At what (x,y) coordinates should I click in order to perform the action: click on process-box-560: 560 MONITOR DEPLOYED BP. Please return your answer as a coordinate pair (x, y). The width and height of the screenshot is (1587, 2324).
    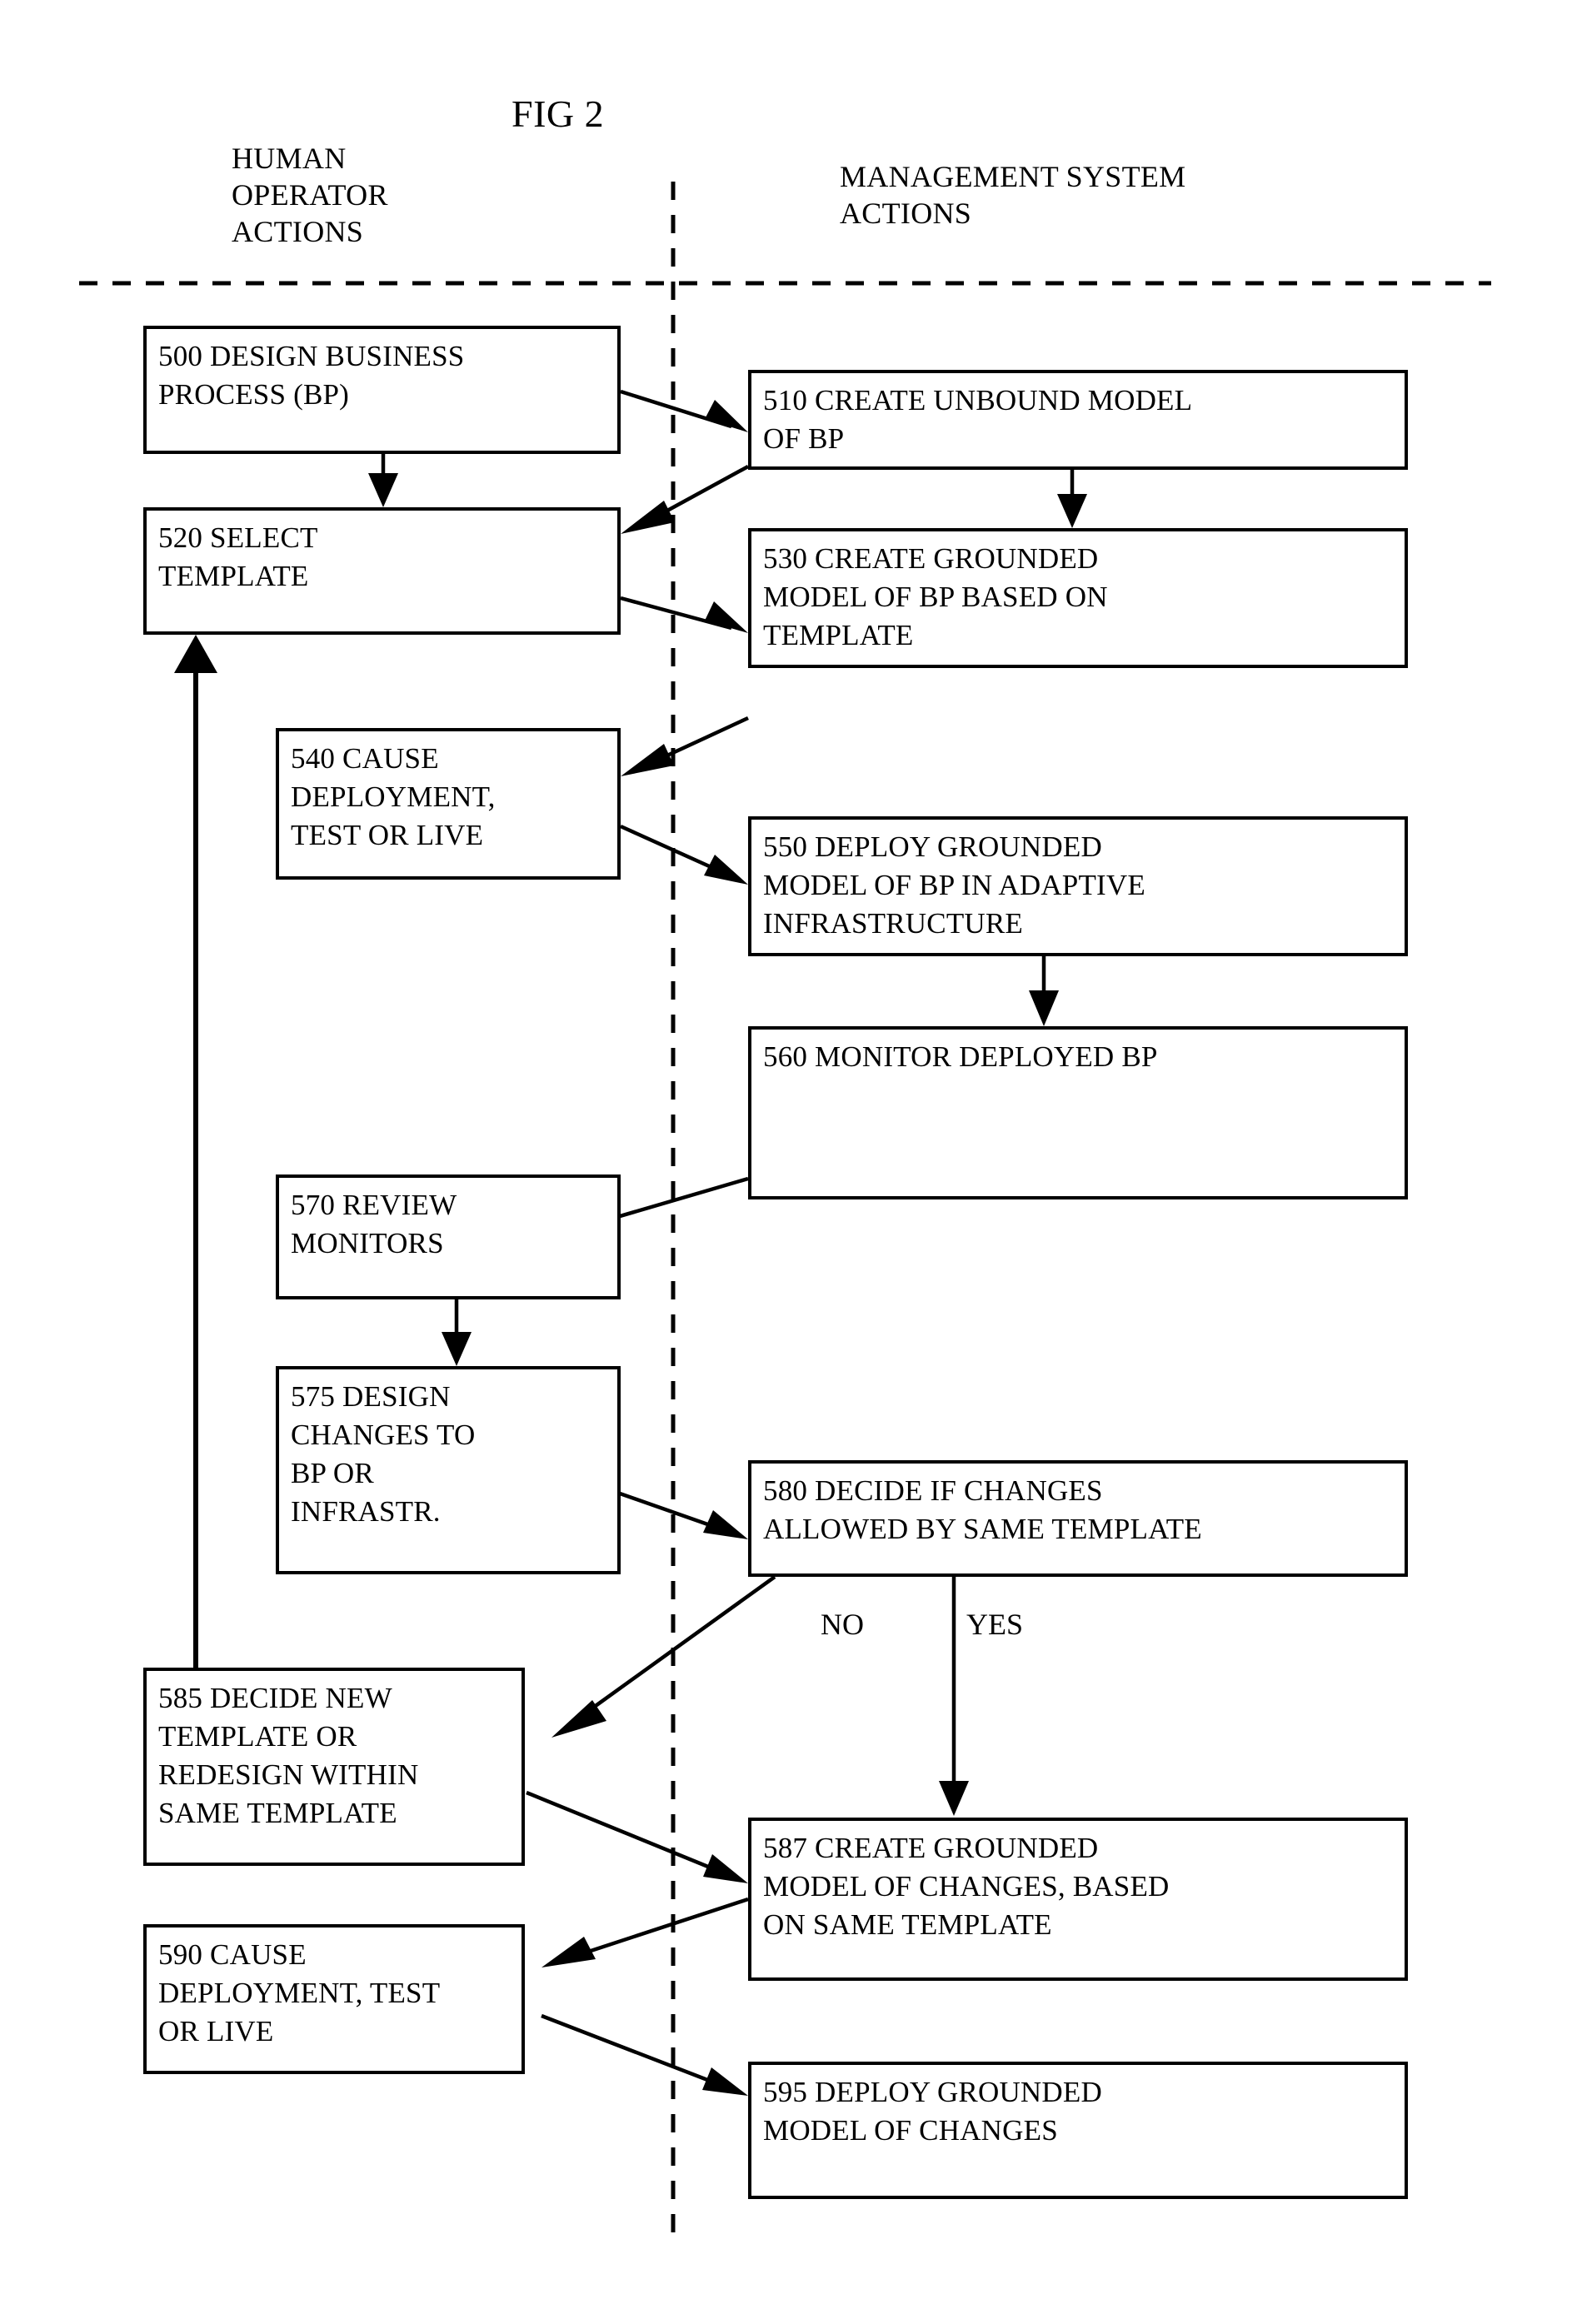
    Looking at the image, I should click on (1078, 1112).